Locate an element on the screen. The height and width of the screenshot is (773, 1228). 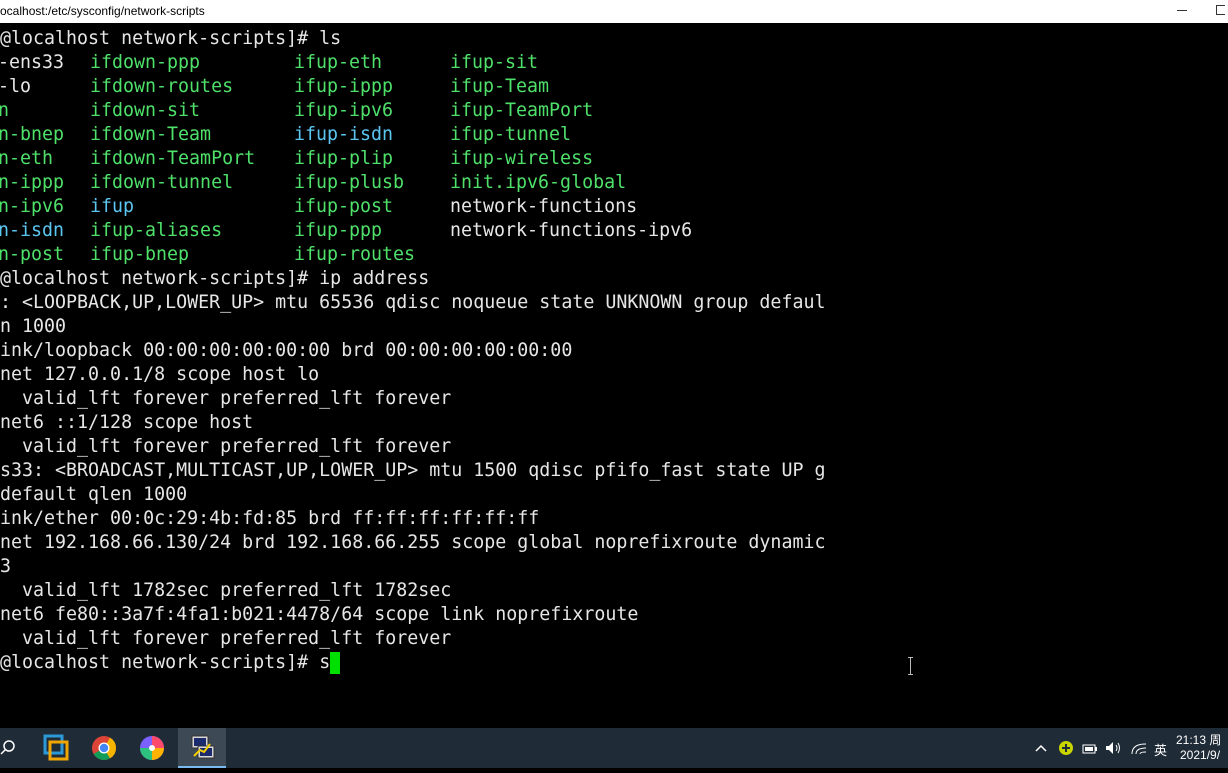
current-prompt-line: @localhost network-scripts]# s is located at coordinates (170, 663).